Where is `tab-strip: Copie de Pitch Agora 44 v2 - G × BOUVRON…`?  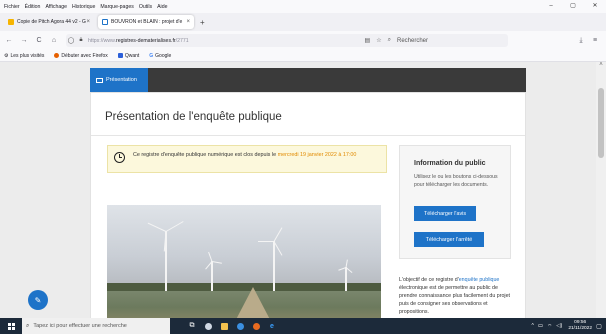
tab-strip: Copie de Pitch Agora 44 v2 - G × BOUVRON… is located at coordinates (303, 22).